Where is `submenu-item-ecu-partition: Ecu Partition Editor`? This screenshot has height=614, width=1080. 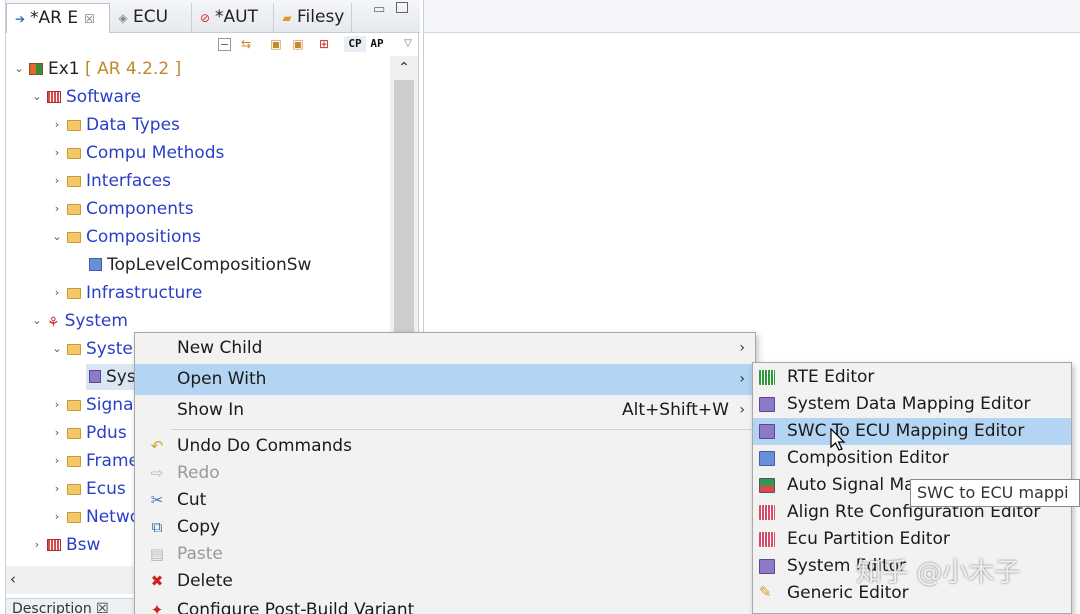 submenu-item-ecu-partition: Ecu Partition Editor is located at coordinates (912, 539).